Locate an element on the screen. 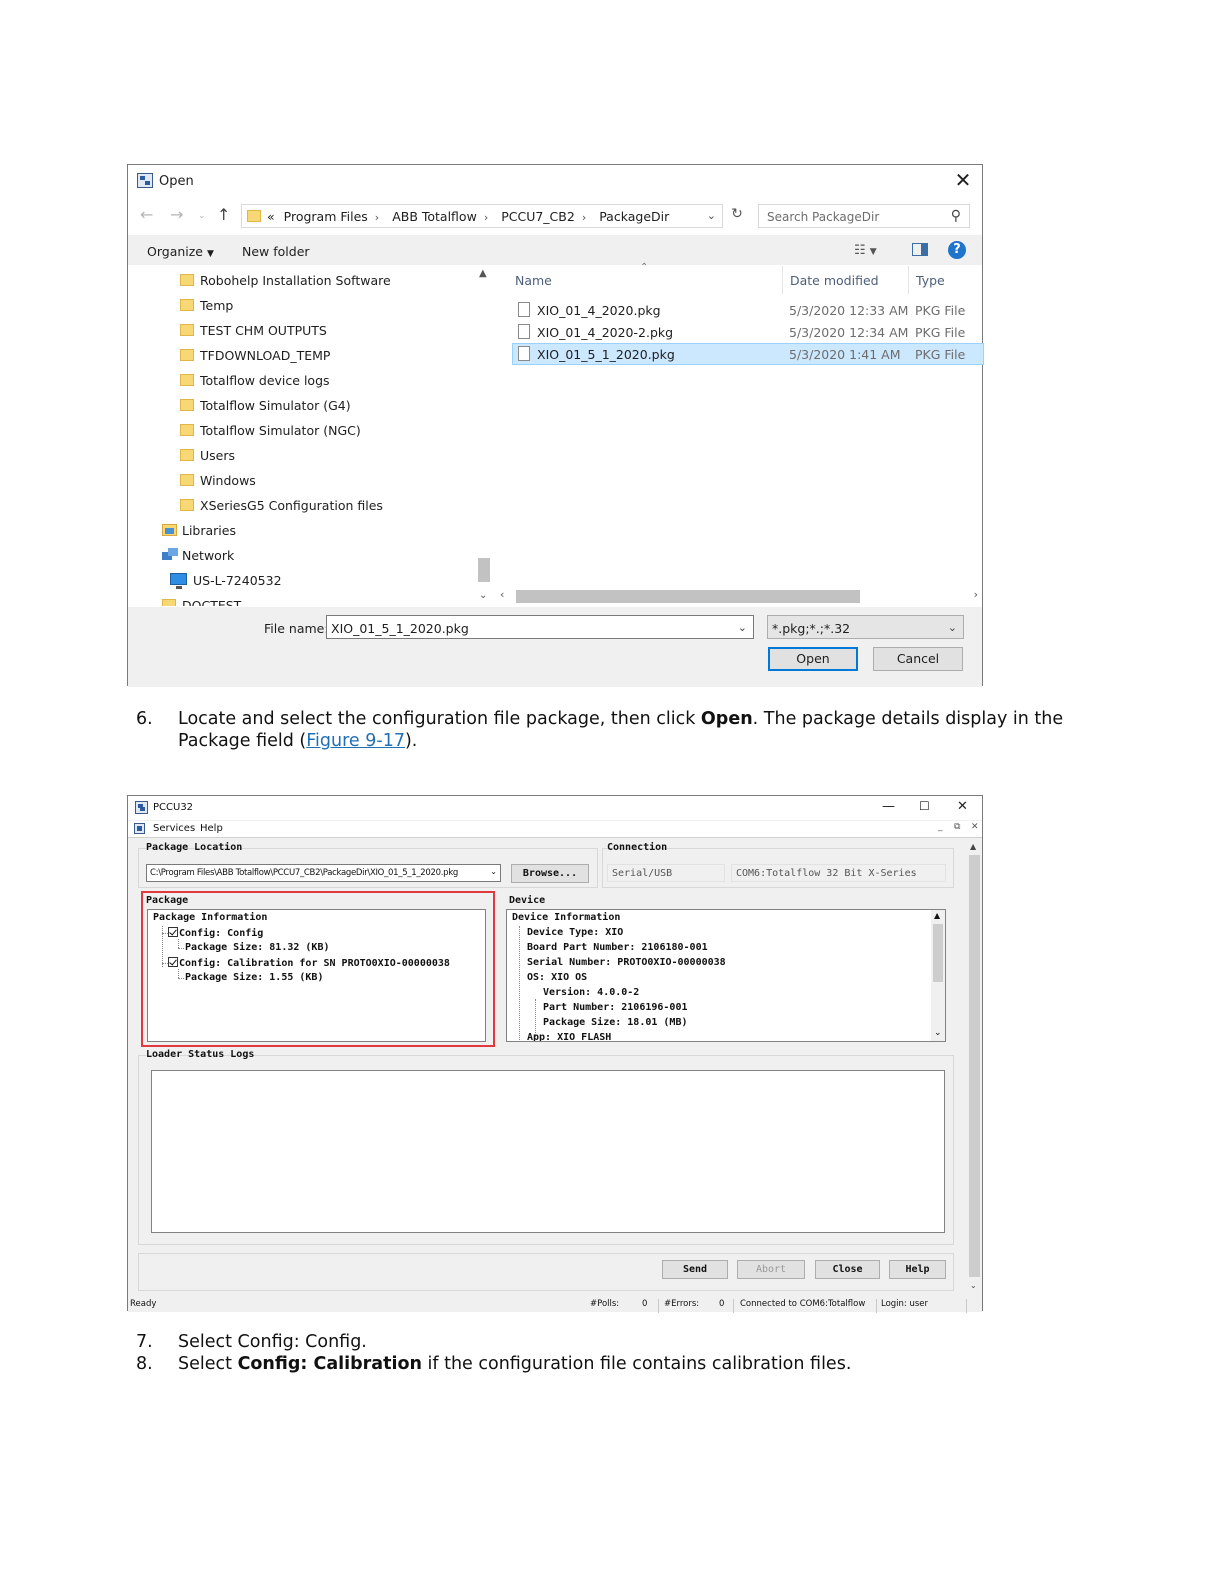 The height and width of the screenshot is (1584, 1224). scroll-right-icon: › is located at coordinates (976, 594).